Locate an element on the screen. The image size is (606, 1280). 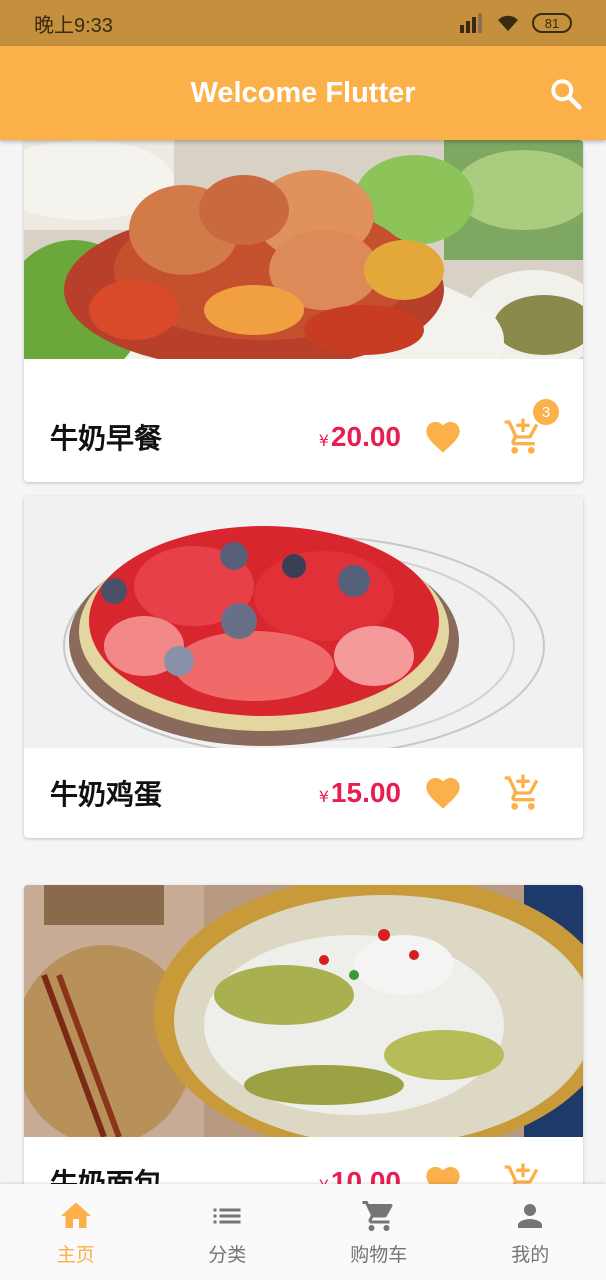
product-name: 牛奶面包 is located at coordinates (106, 1175).